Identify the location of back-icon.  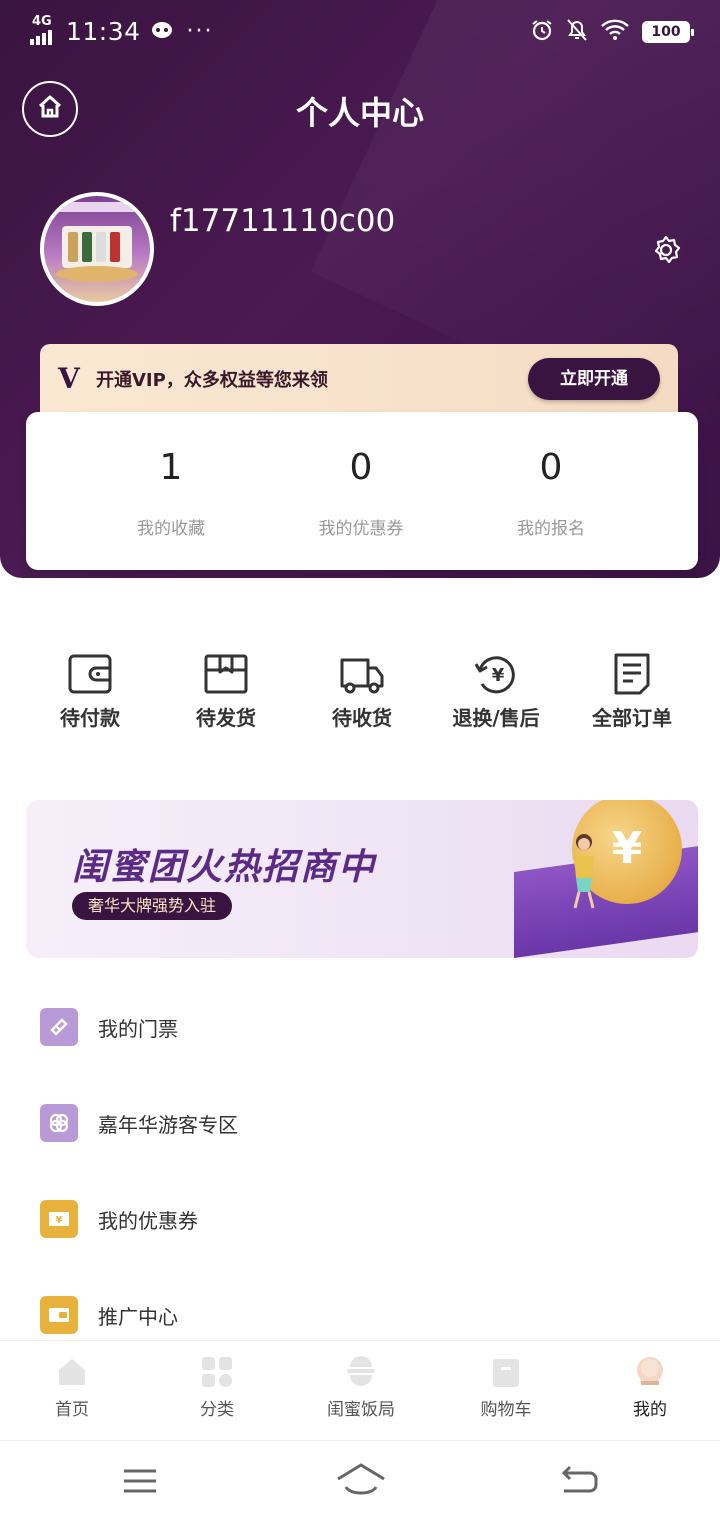
(580, 1481).